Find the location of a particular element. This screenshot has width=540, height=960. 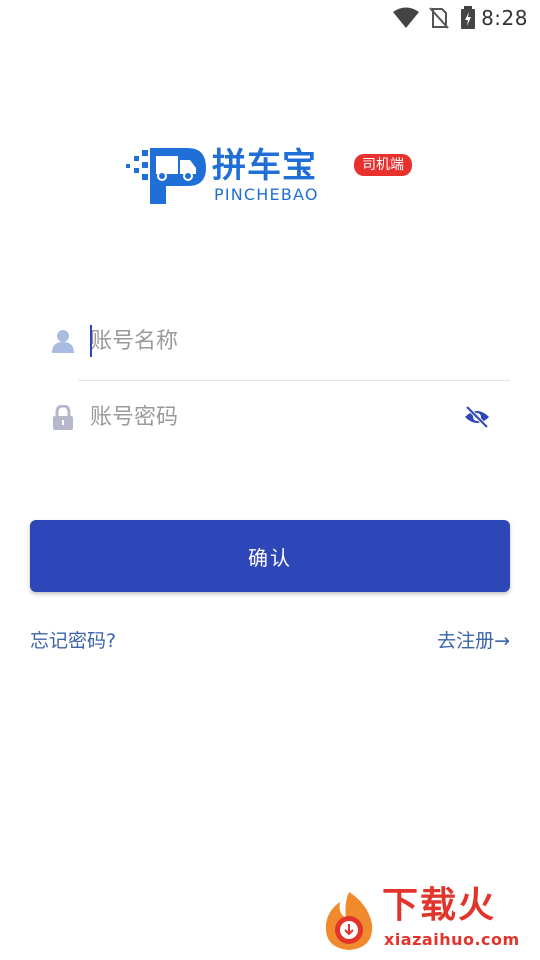

app-logo: 拼车宝 PINCHEBAO 司机端 is located at coordinates (270, 177).